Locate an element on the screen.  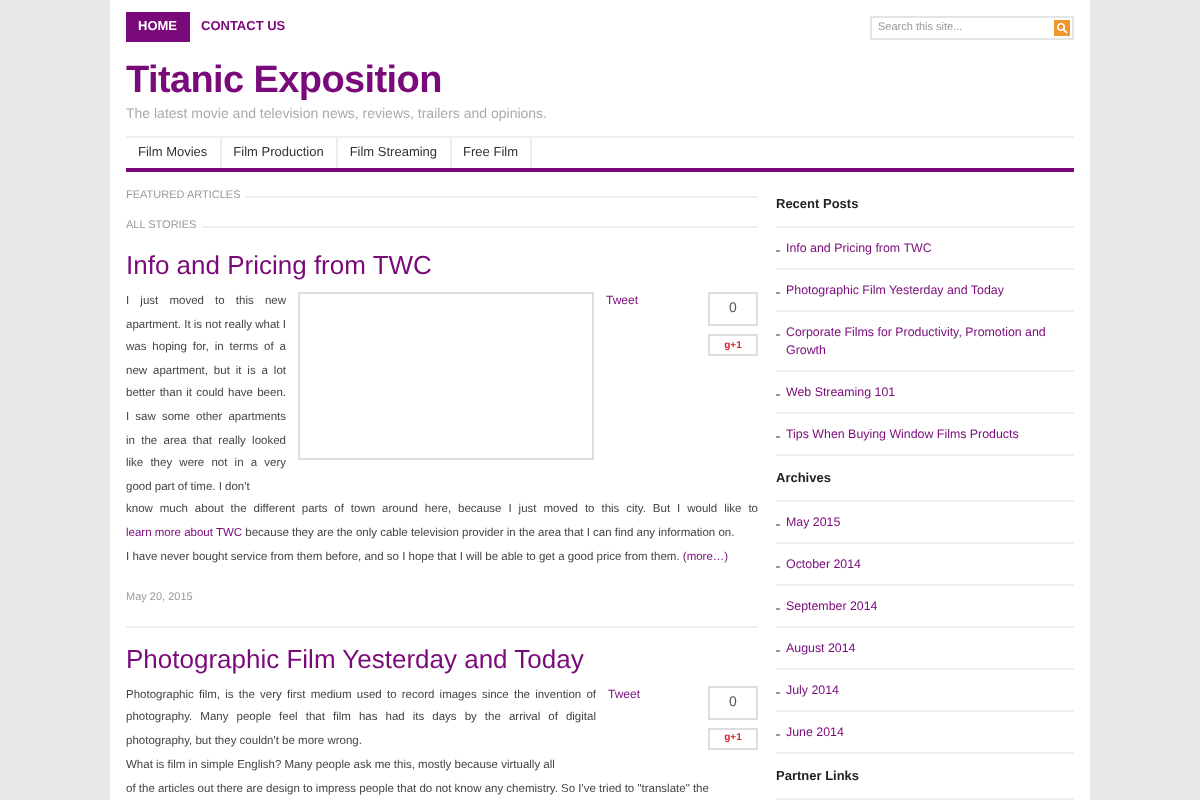
search-icon is located at coordinates (1062, 27).